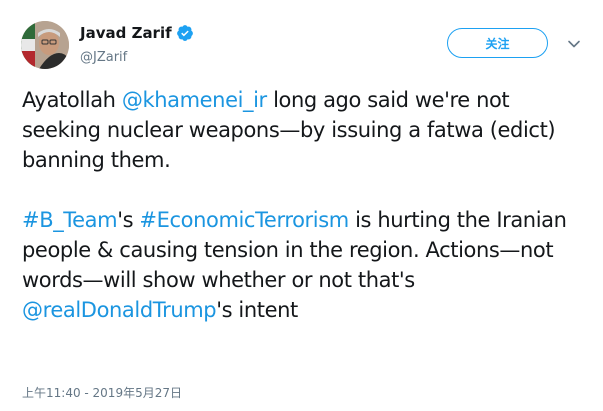 Image resolution: width=603 pixels, height=411 pixels. Describe the element at coordinates (128, 220) in the screenshot. I see `tweet-text-segment: 's` at that location.